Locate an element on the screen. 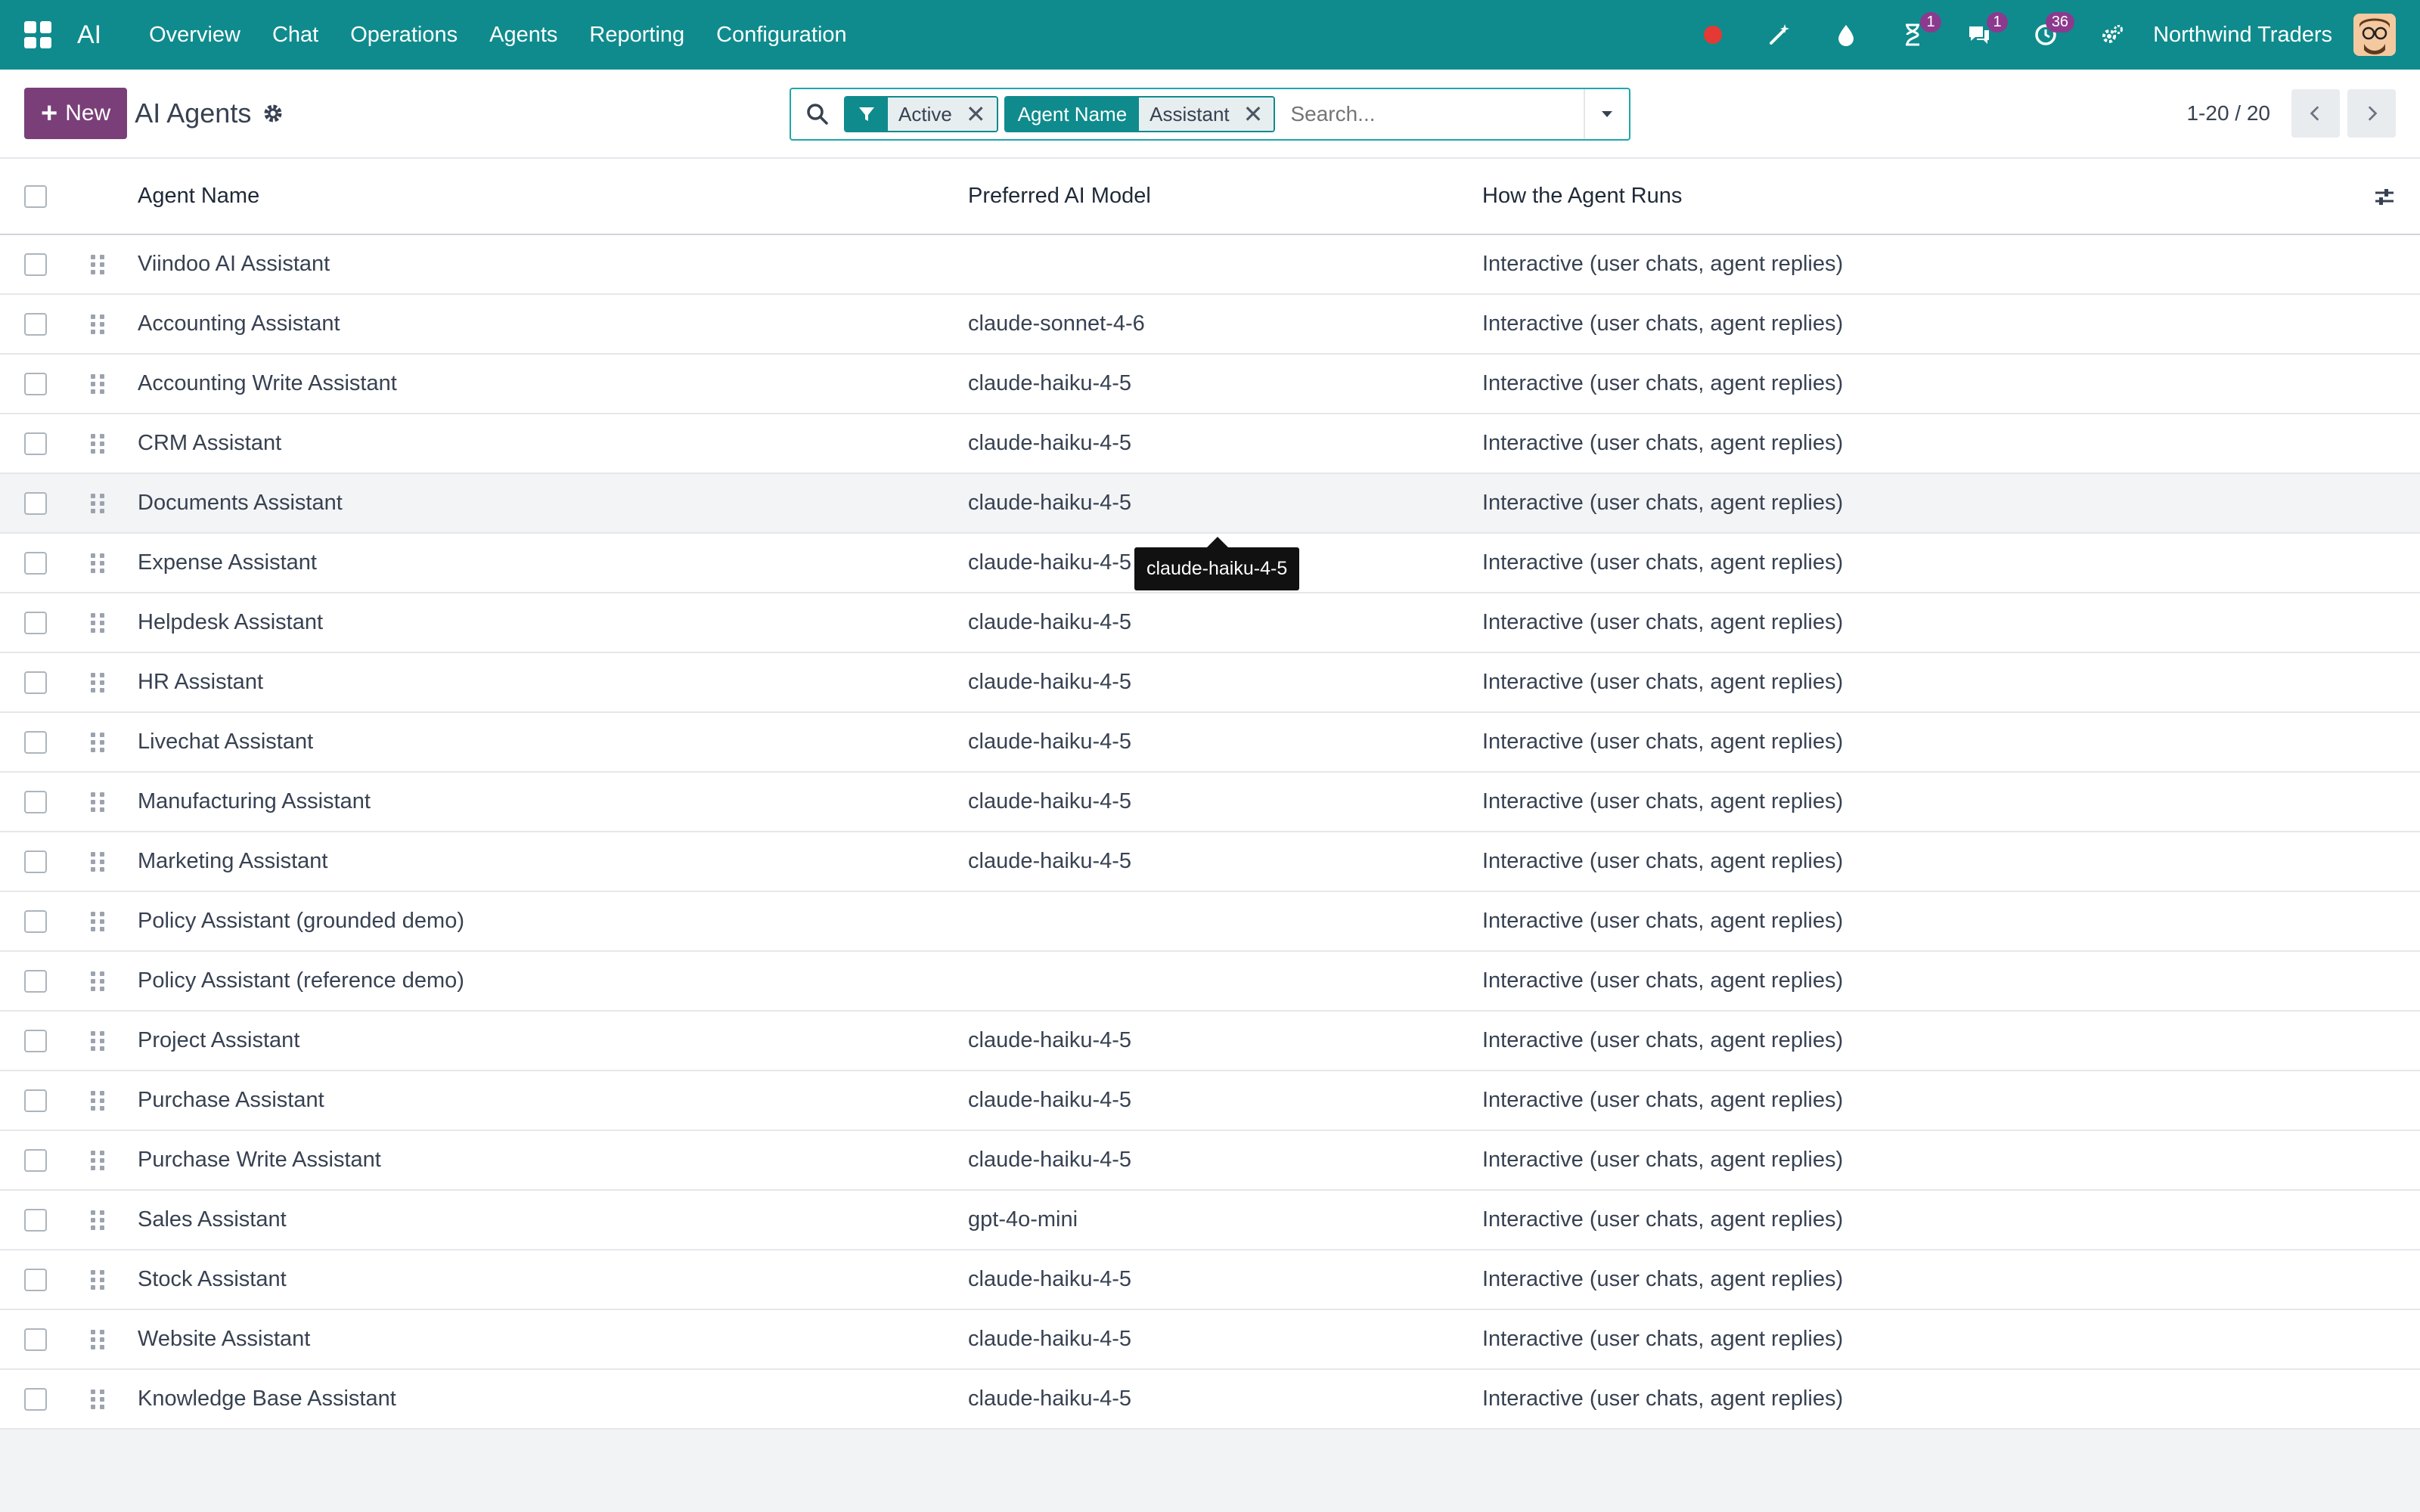 The height and width of the screenshot is (1512, 2420). app-grid-icon is located at coordinates (37, 34).